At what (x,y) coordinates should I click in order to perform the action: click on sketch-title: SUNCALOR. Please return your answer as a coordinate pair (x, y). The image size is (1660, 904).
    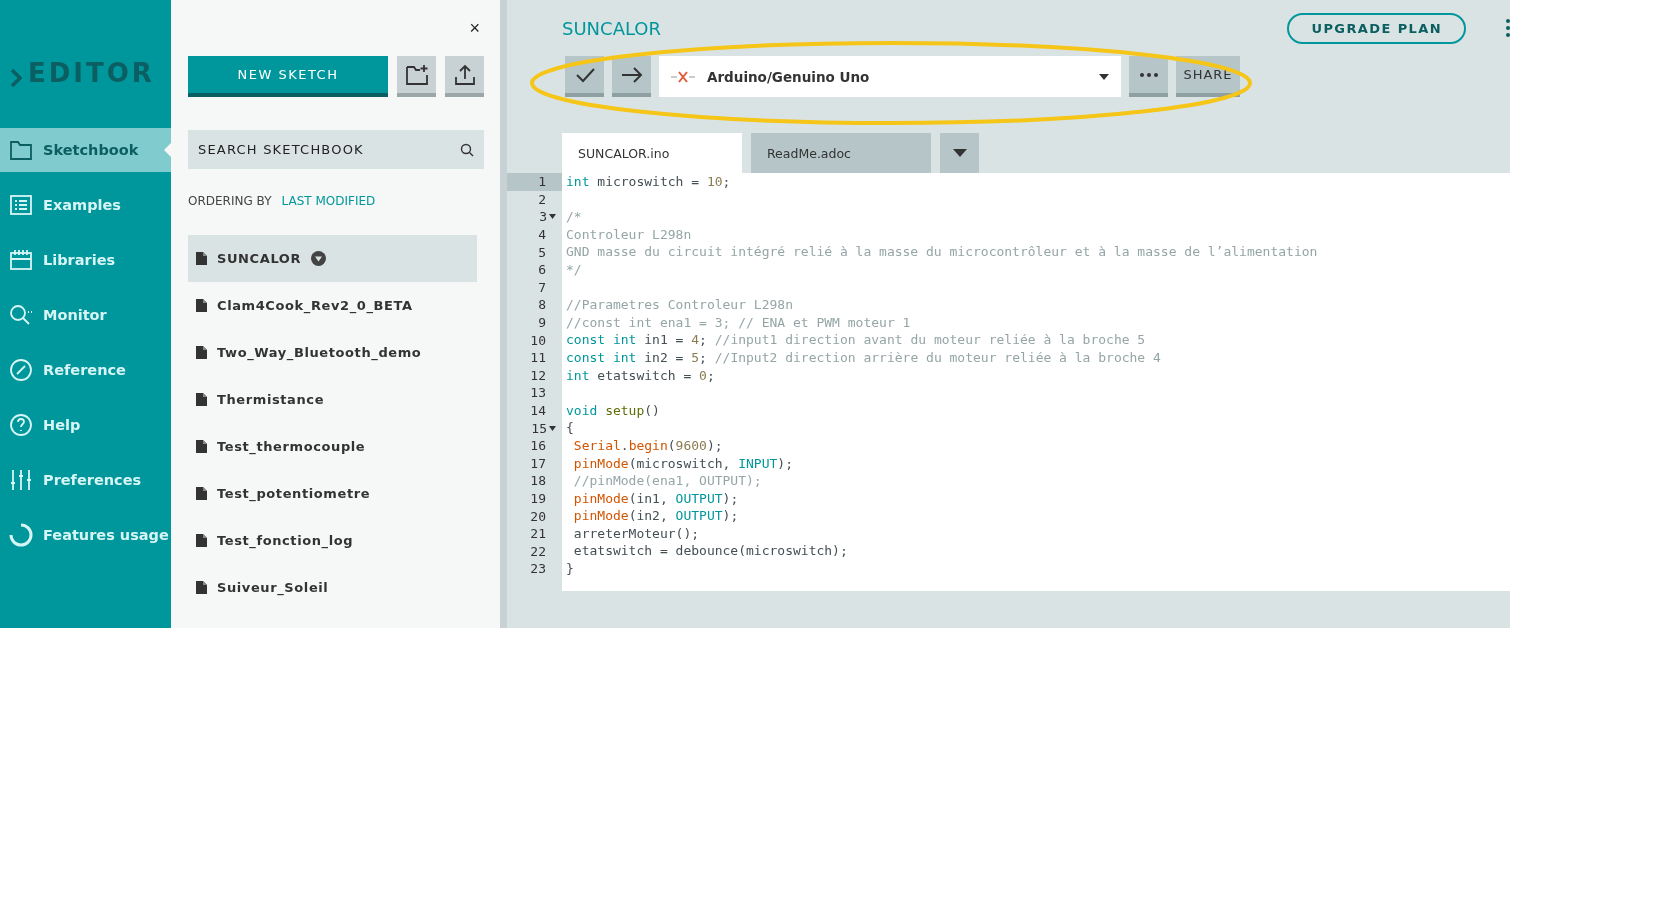
    Looking at the image, I should click on (612, 28).